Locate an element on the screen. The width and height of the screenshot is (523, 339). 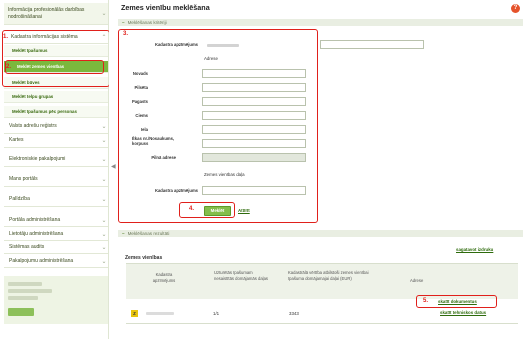
collapse-left-icon: ◀ is located at coordinates (113, 166).